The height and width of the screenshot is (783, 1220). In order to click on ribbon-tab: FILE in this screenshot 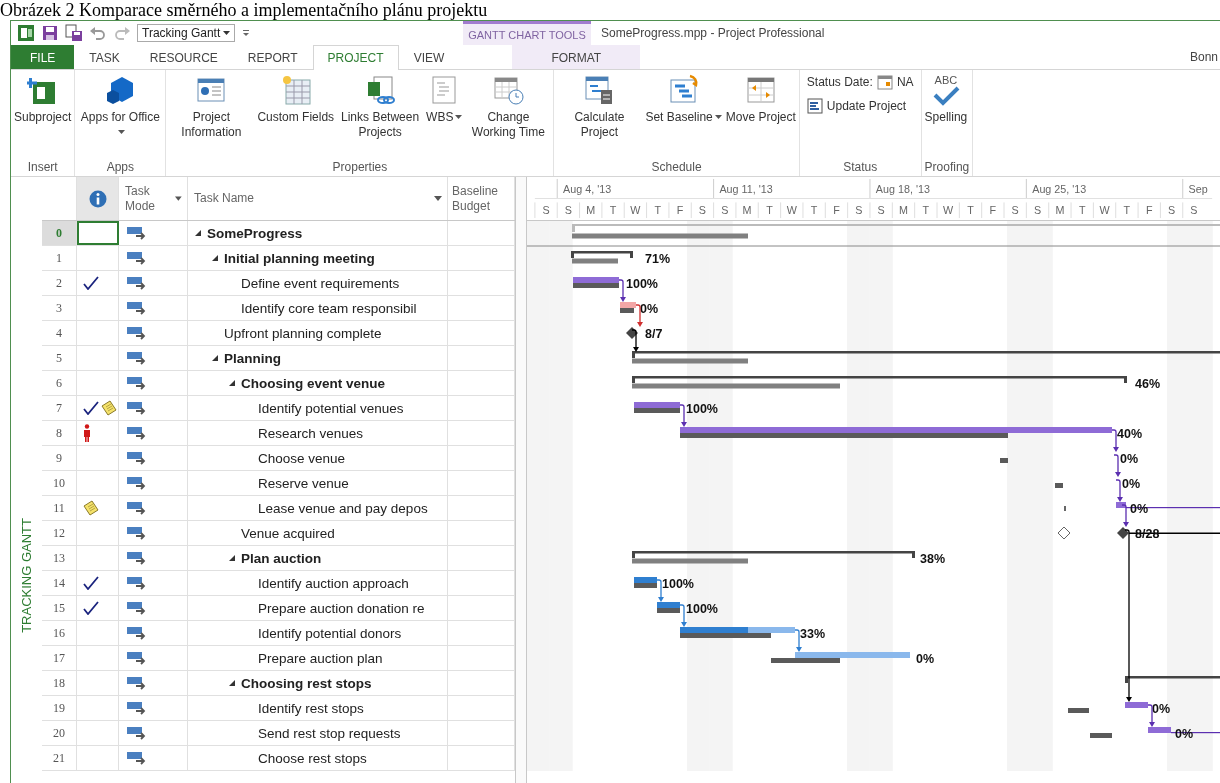, I will do `click(43, 57)`.